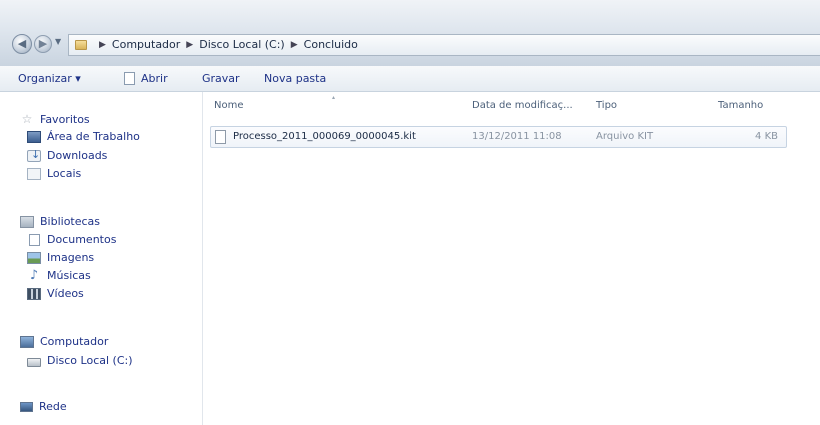 The width and height of the screenshot is (820, 425). What do you see at coordinates (27, 119) in the screenshot?
I see `star-icon: ☆` at bounding box center [27, 119].